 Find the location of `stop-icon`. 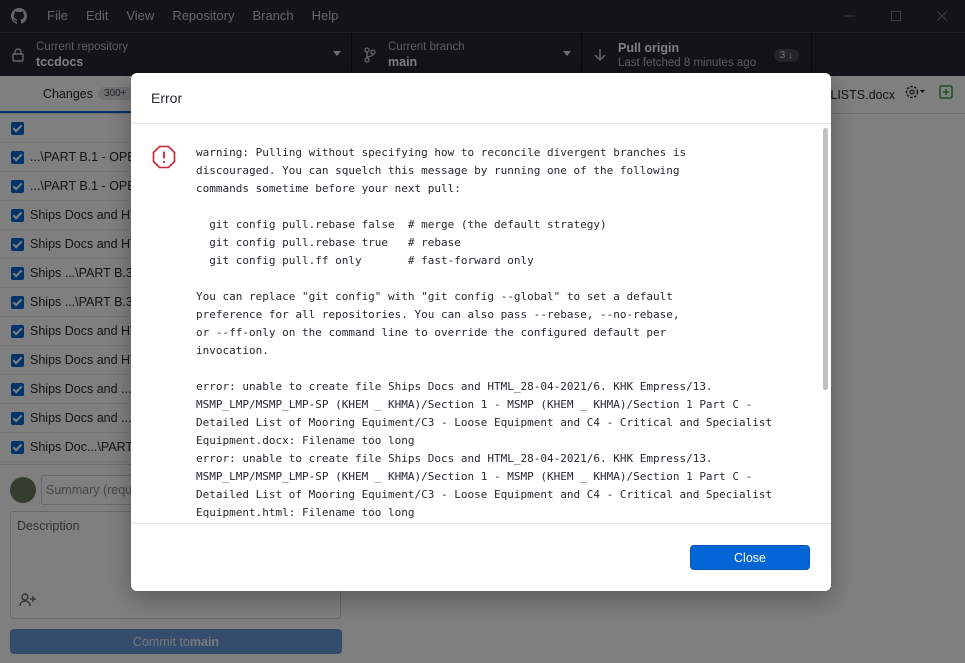

stop-icon is located at coordinates (164, 159).